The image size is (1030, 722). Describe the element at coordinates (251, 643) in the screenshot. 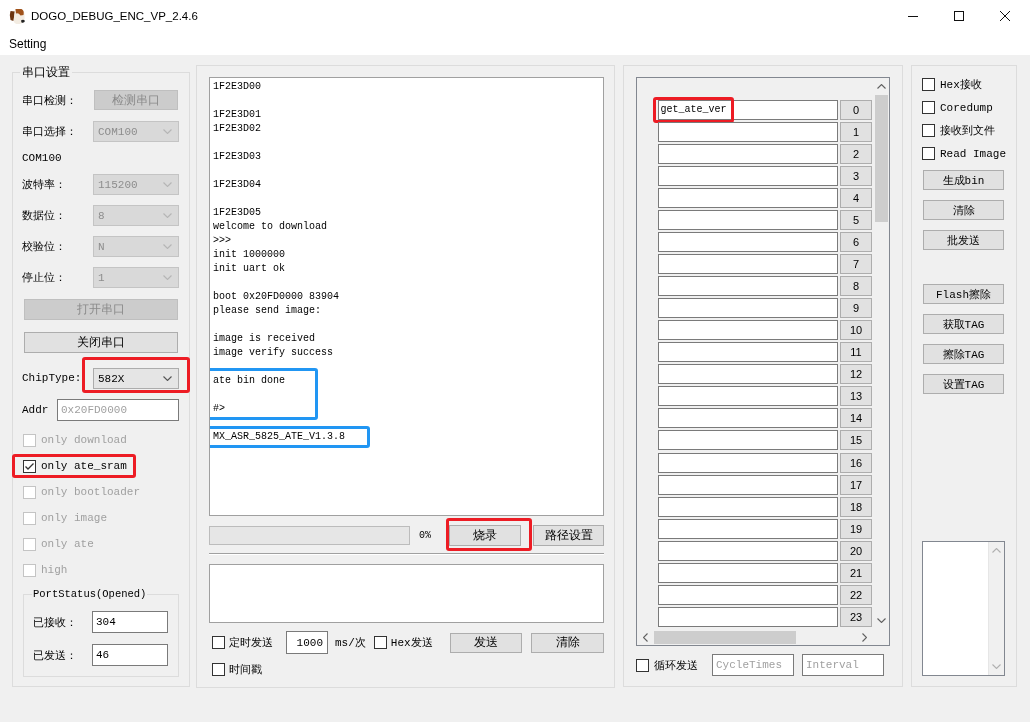

I see `checkbox-label: 定时发送` at that location.